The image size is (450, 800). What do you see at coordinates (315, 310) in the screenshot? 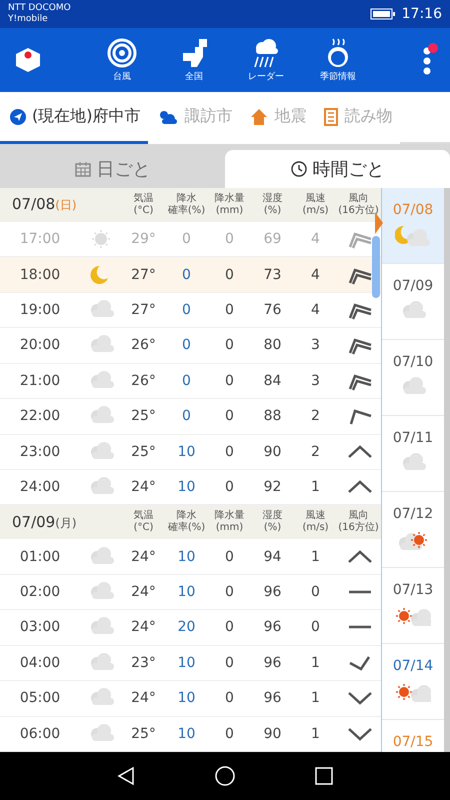
I see `wind-speed-cell-text: 4` at bounding box center [315, 310].